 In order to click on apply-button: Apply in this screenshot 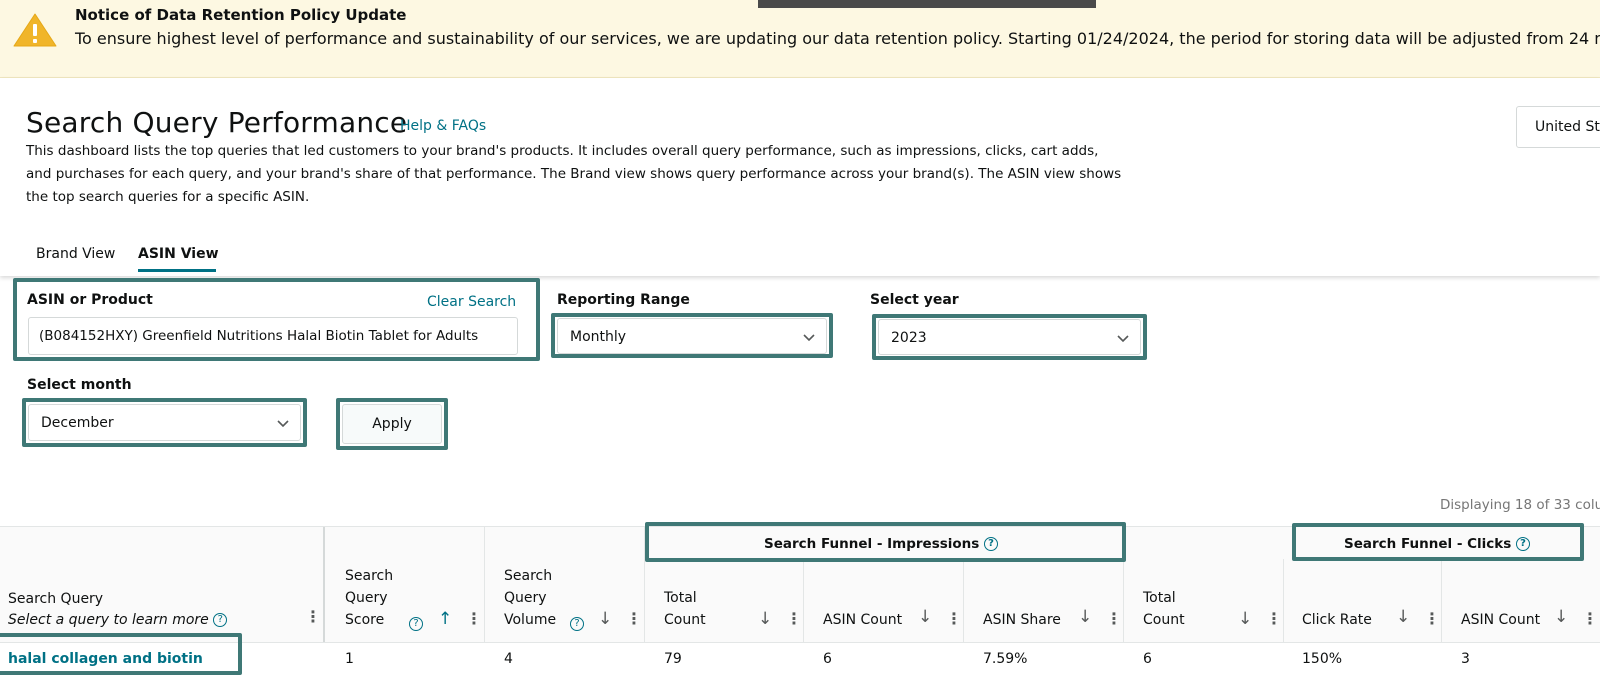, I will do `click(392, 424)`.